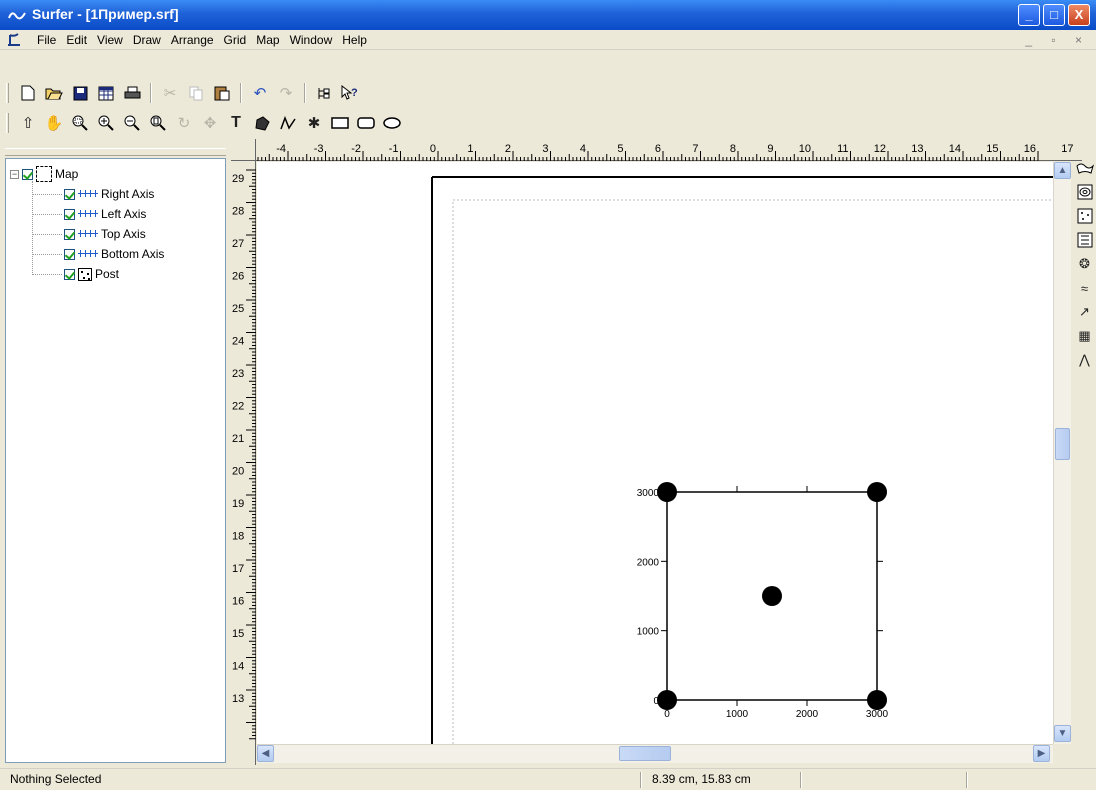 The height and width of the screenshot is (790, 1096). I want to click on pan-hand-icon: ✋, so click(54, 123).